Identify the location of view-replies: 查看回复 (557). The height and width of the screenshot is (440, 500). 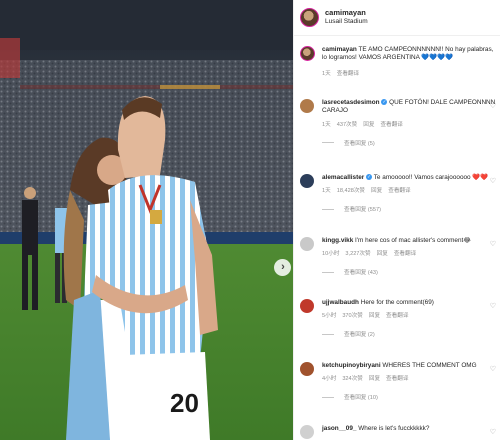
(409, 209).